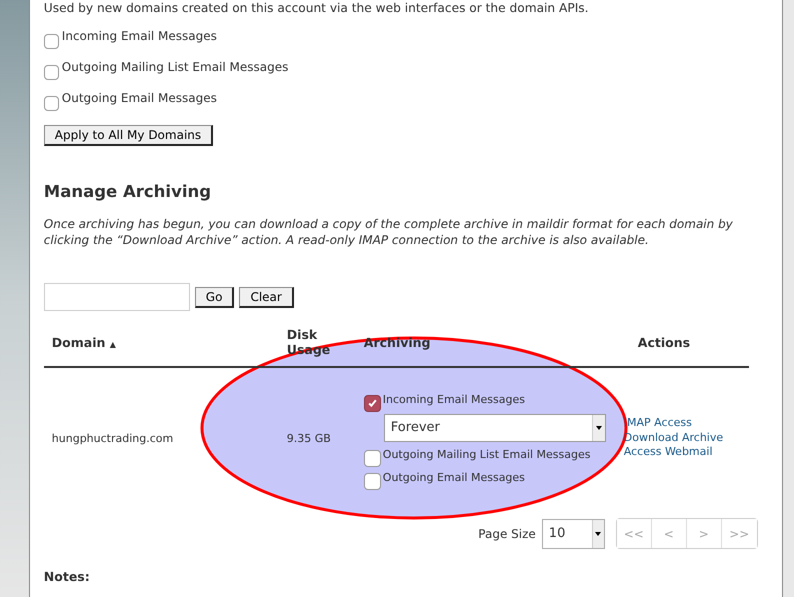  What do you see at coordinates (397, 342) in the screenshot?
I see `column-header: Archiving` at bounding box center [397, 342].